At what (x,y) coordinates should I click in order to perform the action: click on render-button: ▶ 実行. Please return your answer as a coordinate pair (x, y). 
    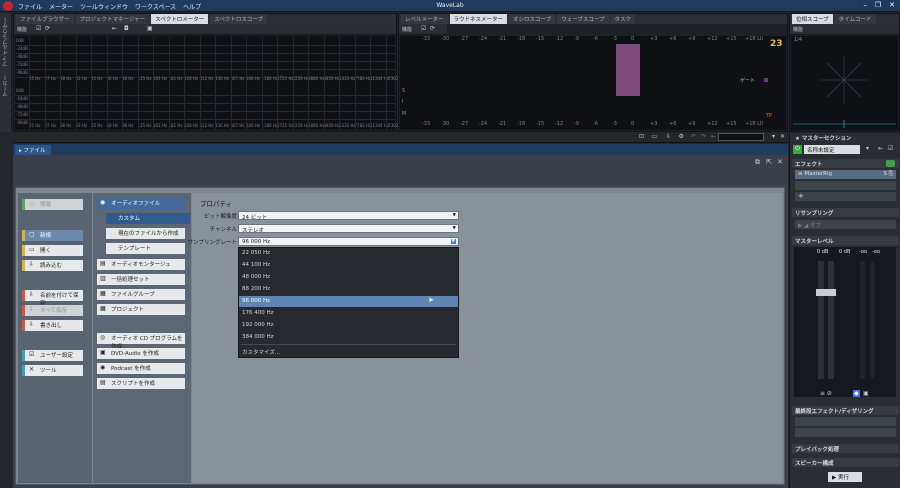
    Looking at the image, I should click on (845, 477).